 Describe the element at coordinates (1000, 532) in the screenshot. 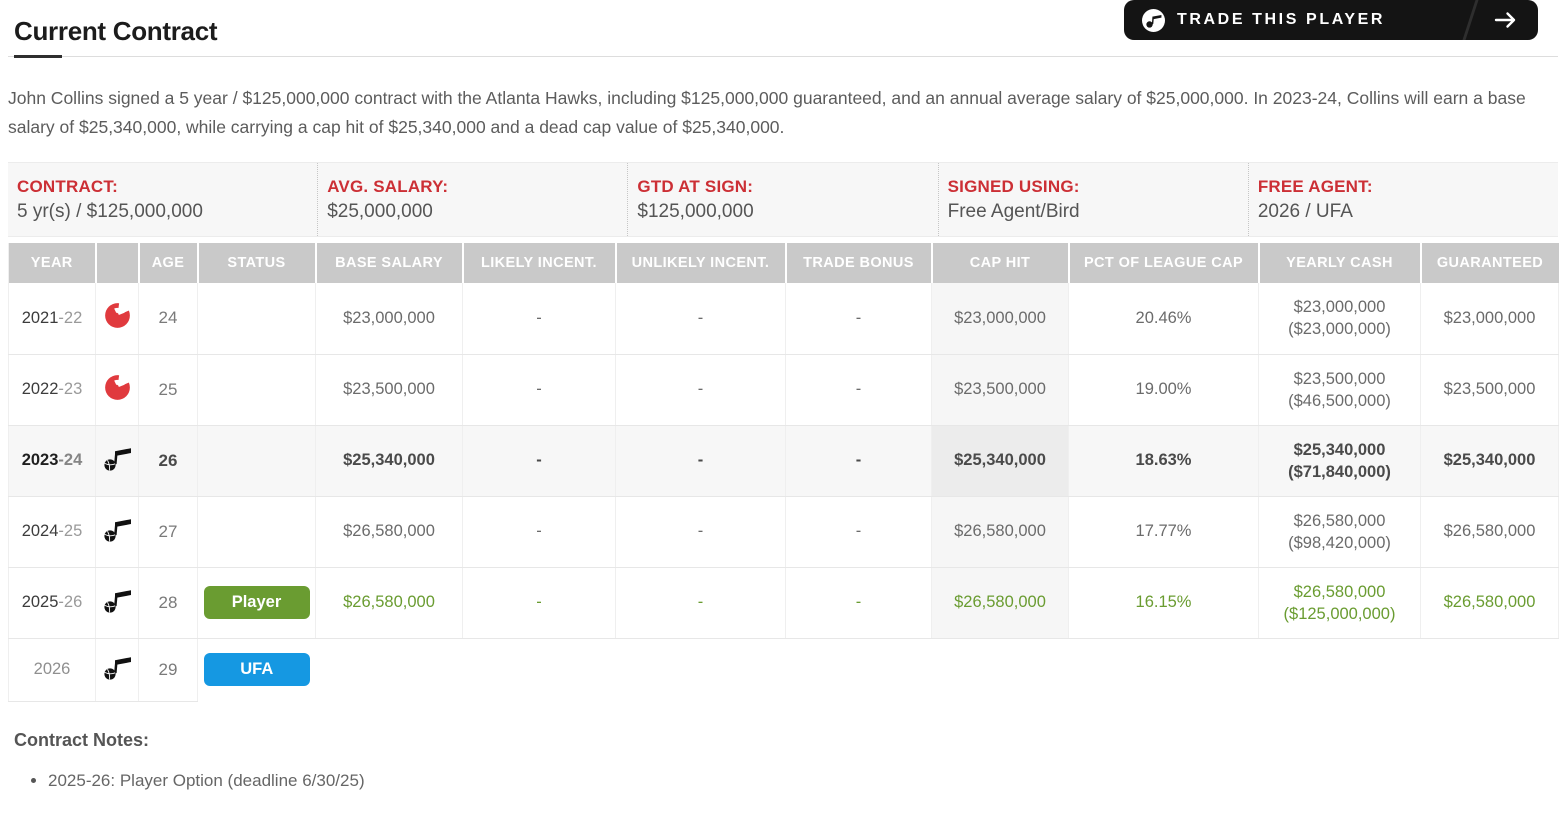

I see `cap-hit-cell: $26,580,000` at that location.